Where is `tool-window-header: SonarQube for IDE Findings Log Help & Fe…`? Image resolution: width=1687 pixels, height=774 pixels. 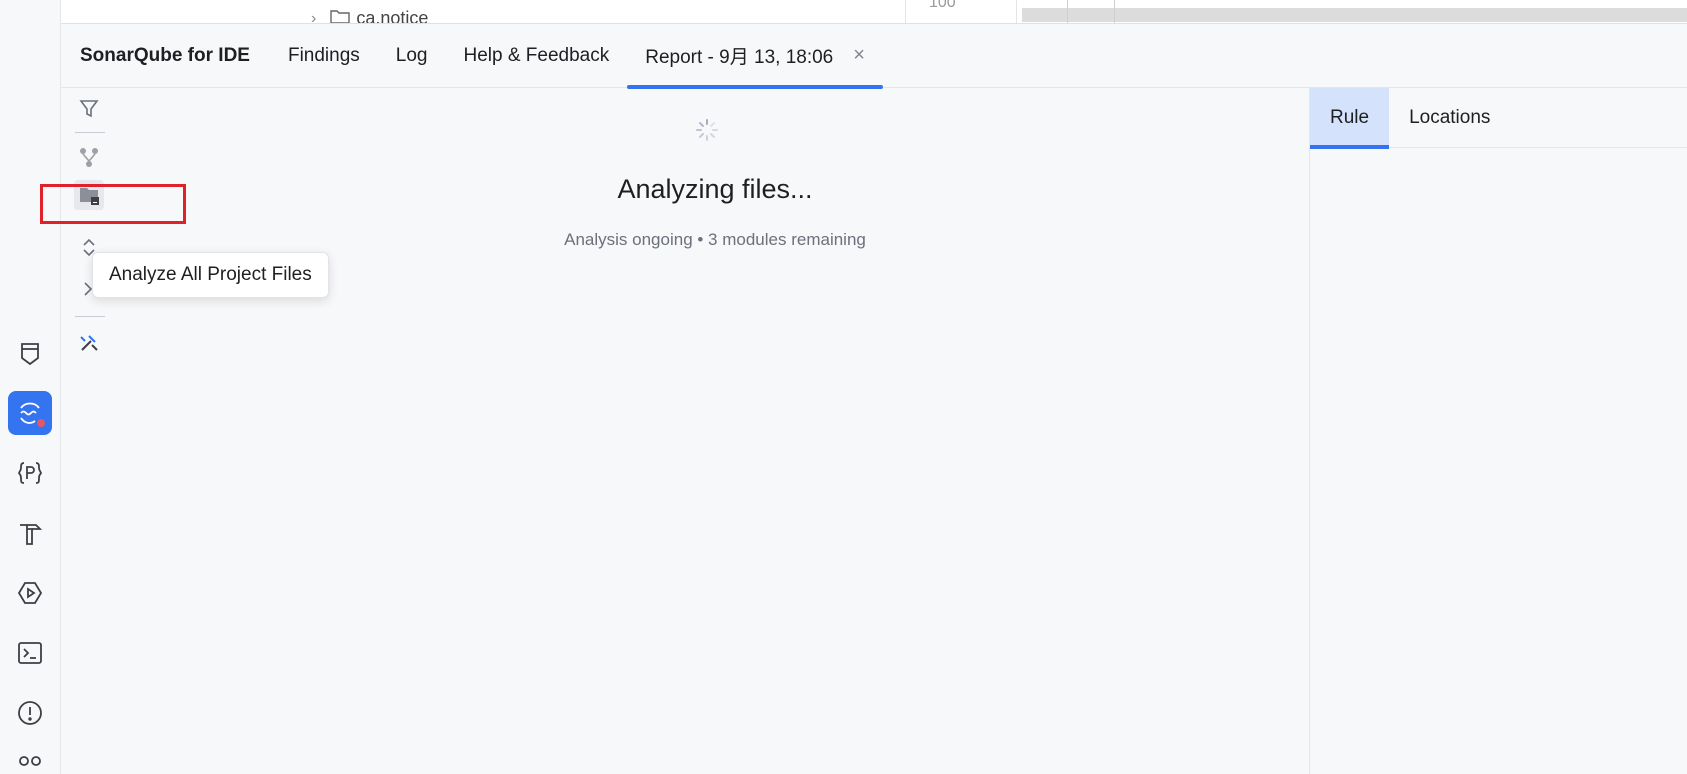 tool-window-header: SonarQube for IDE Findings Log Help & Fe… is located at coordinates (874, 56).